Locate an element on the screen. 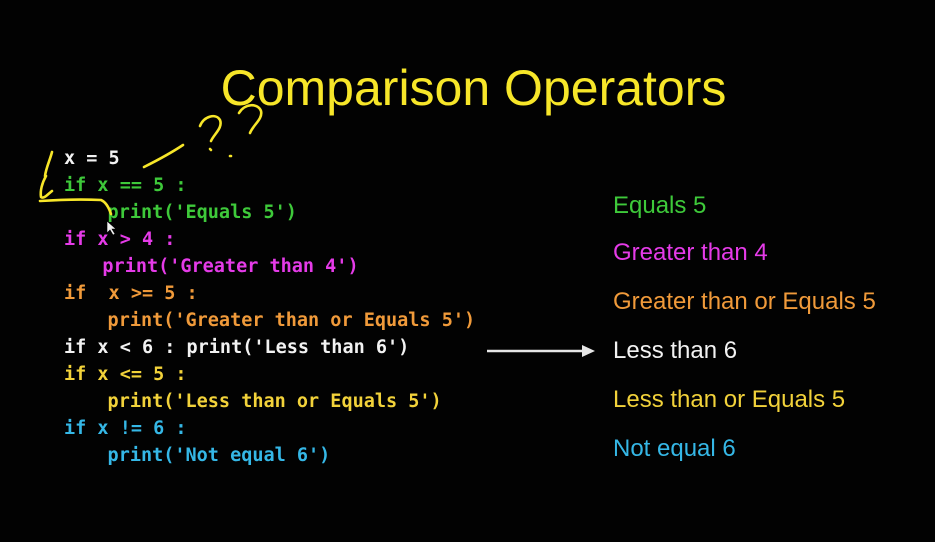 Image resolution: width=935 pixels, height=542 pixels. slide-title: Comparison Operators is located at coordinates (473, 88).